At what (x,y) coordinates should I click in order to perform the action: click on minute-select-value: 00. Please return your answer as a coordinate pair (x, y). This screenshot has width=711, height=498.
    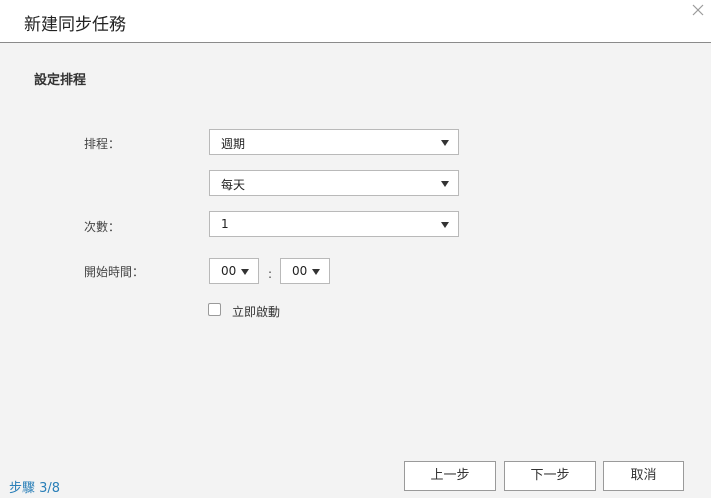
    Looking at the image, I should click on (300, 271).